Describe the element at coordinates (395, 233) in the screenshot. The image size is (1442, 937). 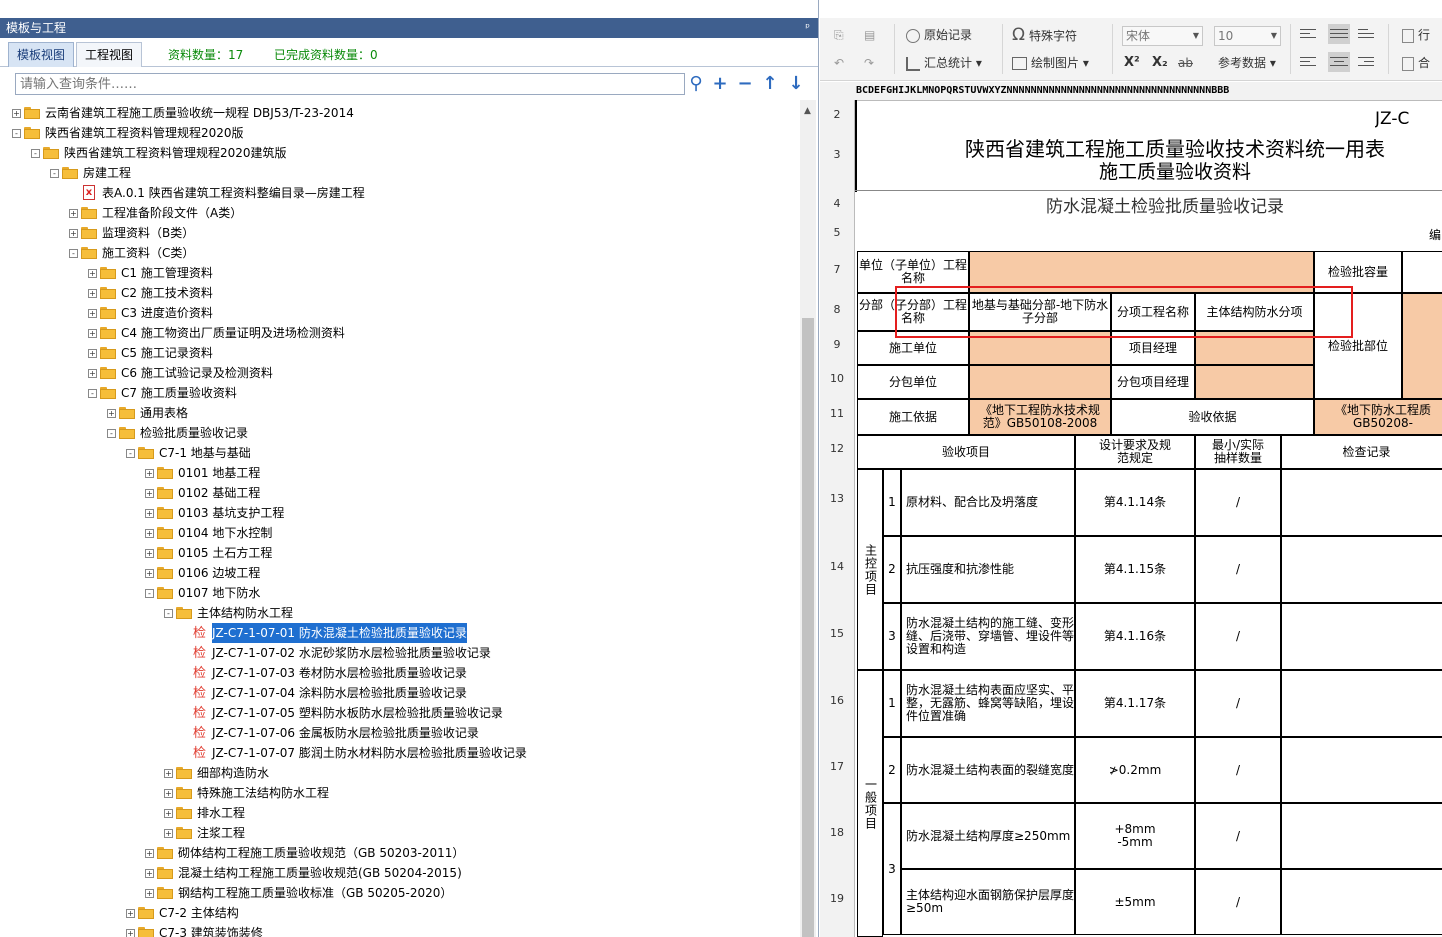
I see `tree-node: + 监理资料（B类）` at that location.